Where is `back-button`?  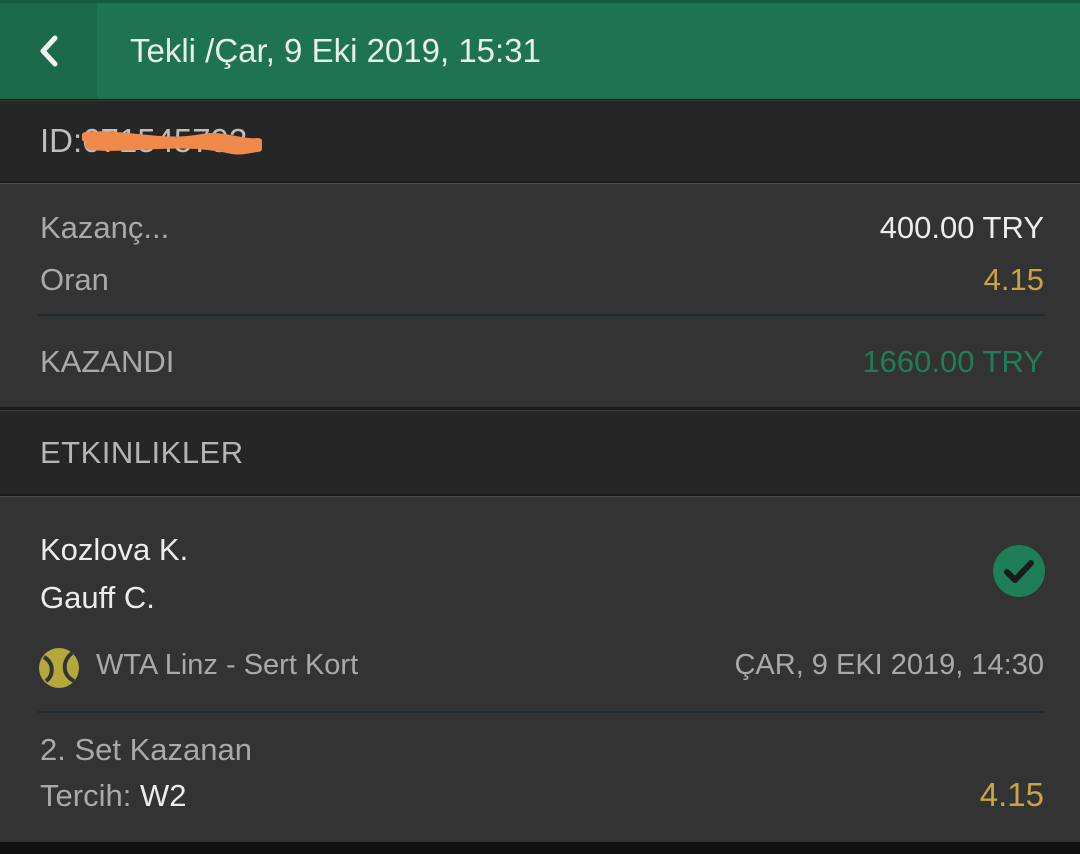
back-button is located at coordinates (48, 51).